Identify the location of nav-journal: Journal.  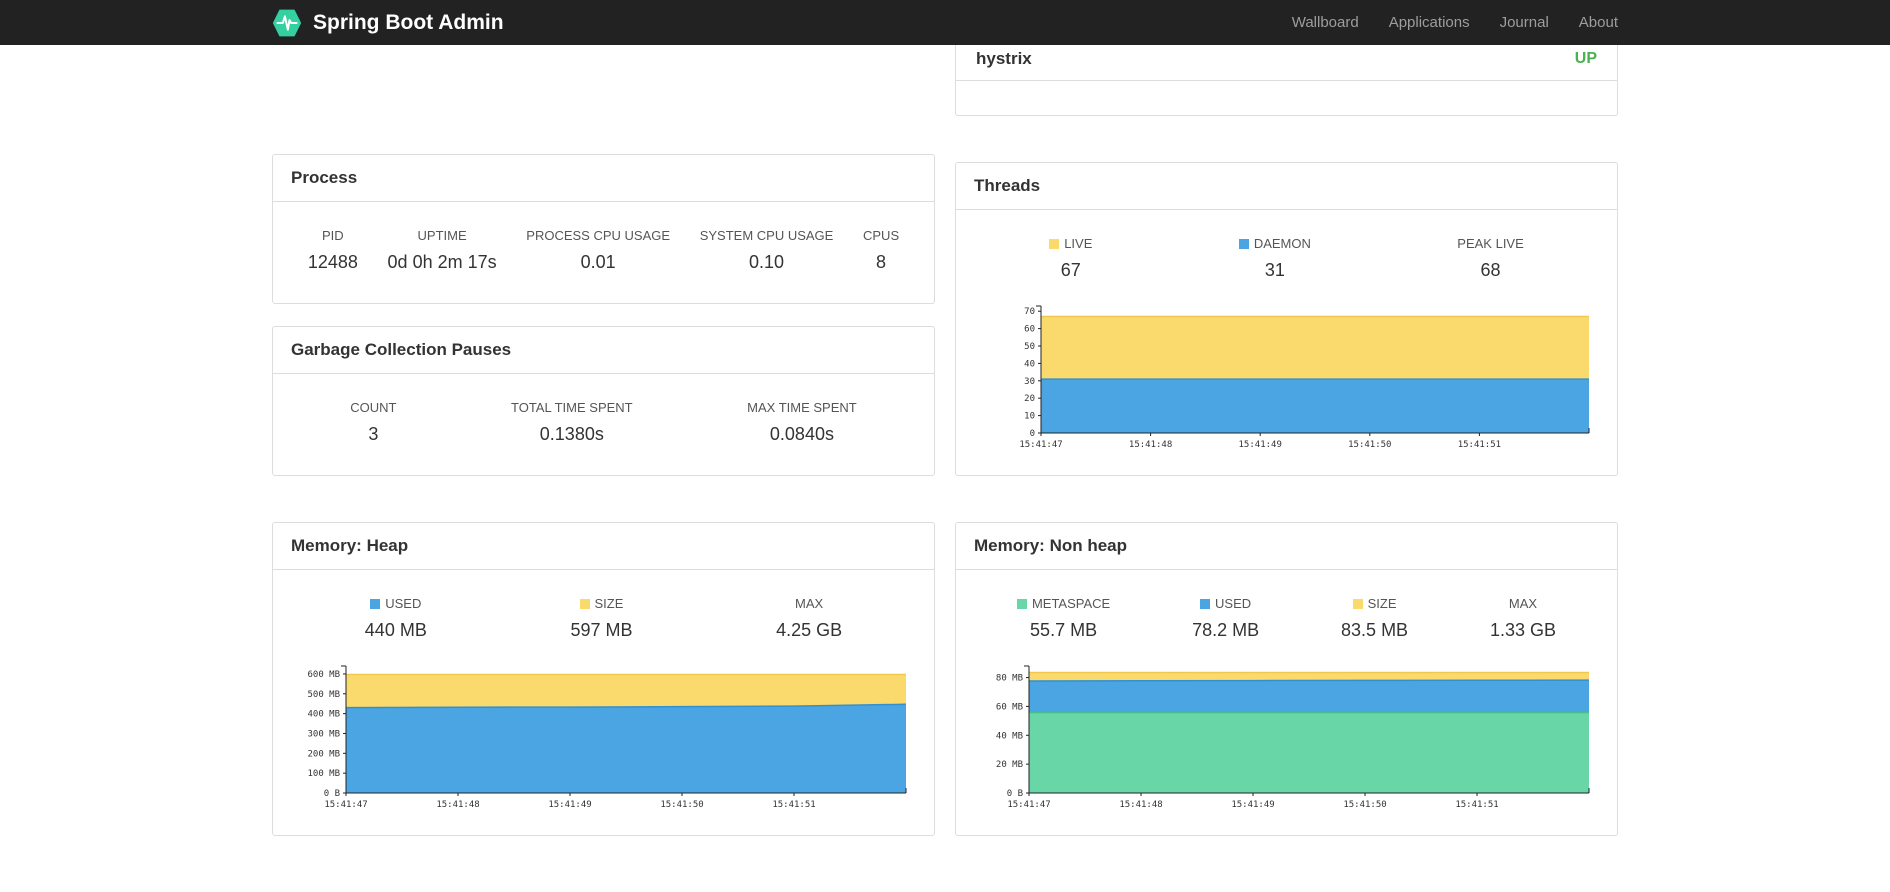
(1524, 22).